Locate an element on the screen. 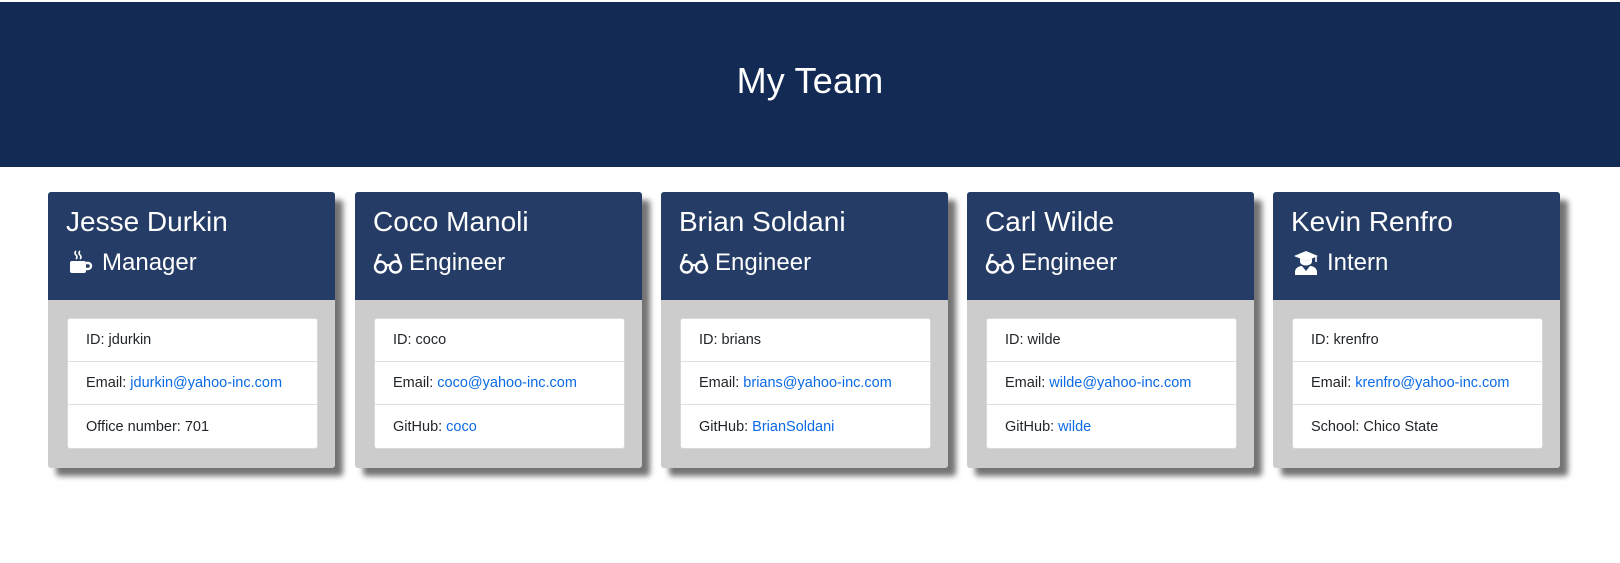 Image resolution: width=1620 pixels, height=563 pixels. list-item-email: Email: jdurkin@yahoo-inc.com is located at coordinates (192, 383).